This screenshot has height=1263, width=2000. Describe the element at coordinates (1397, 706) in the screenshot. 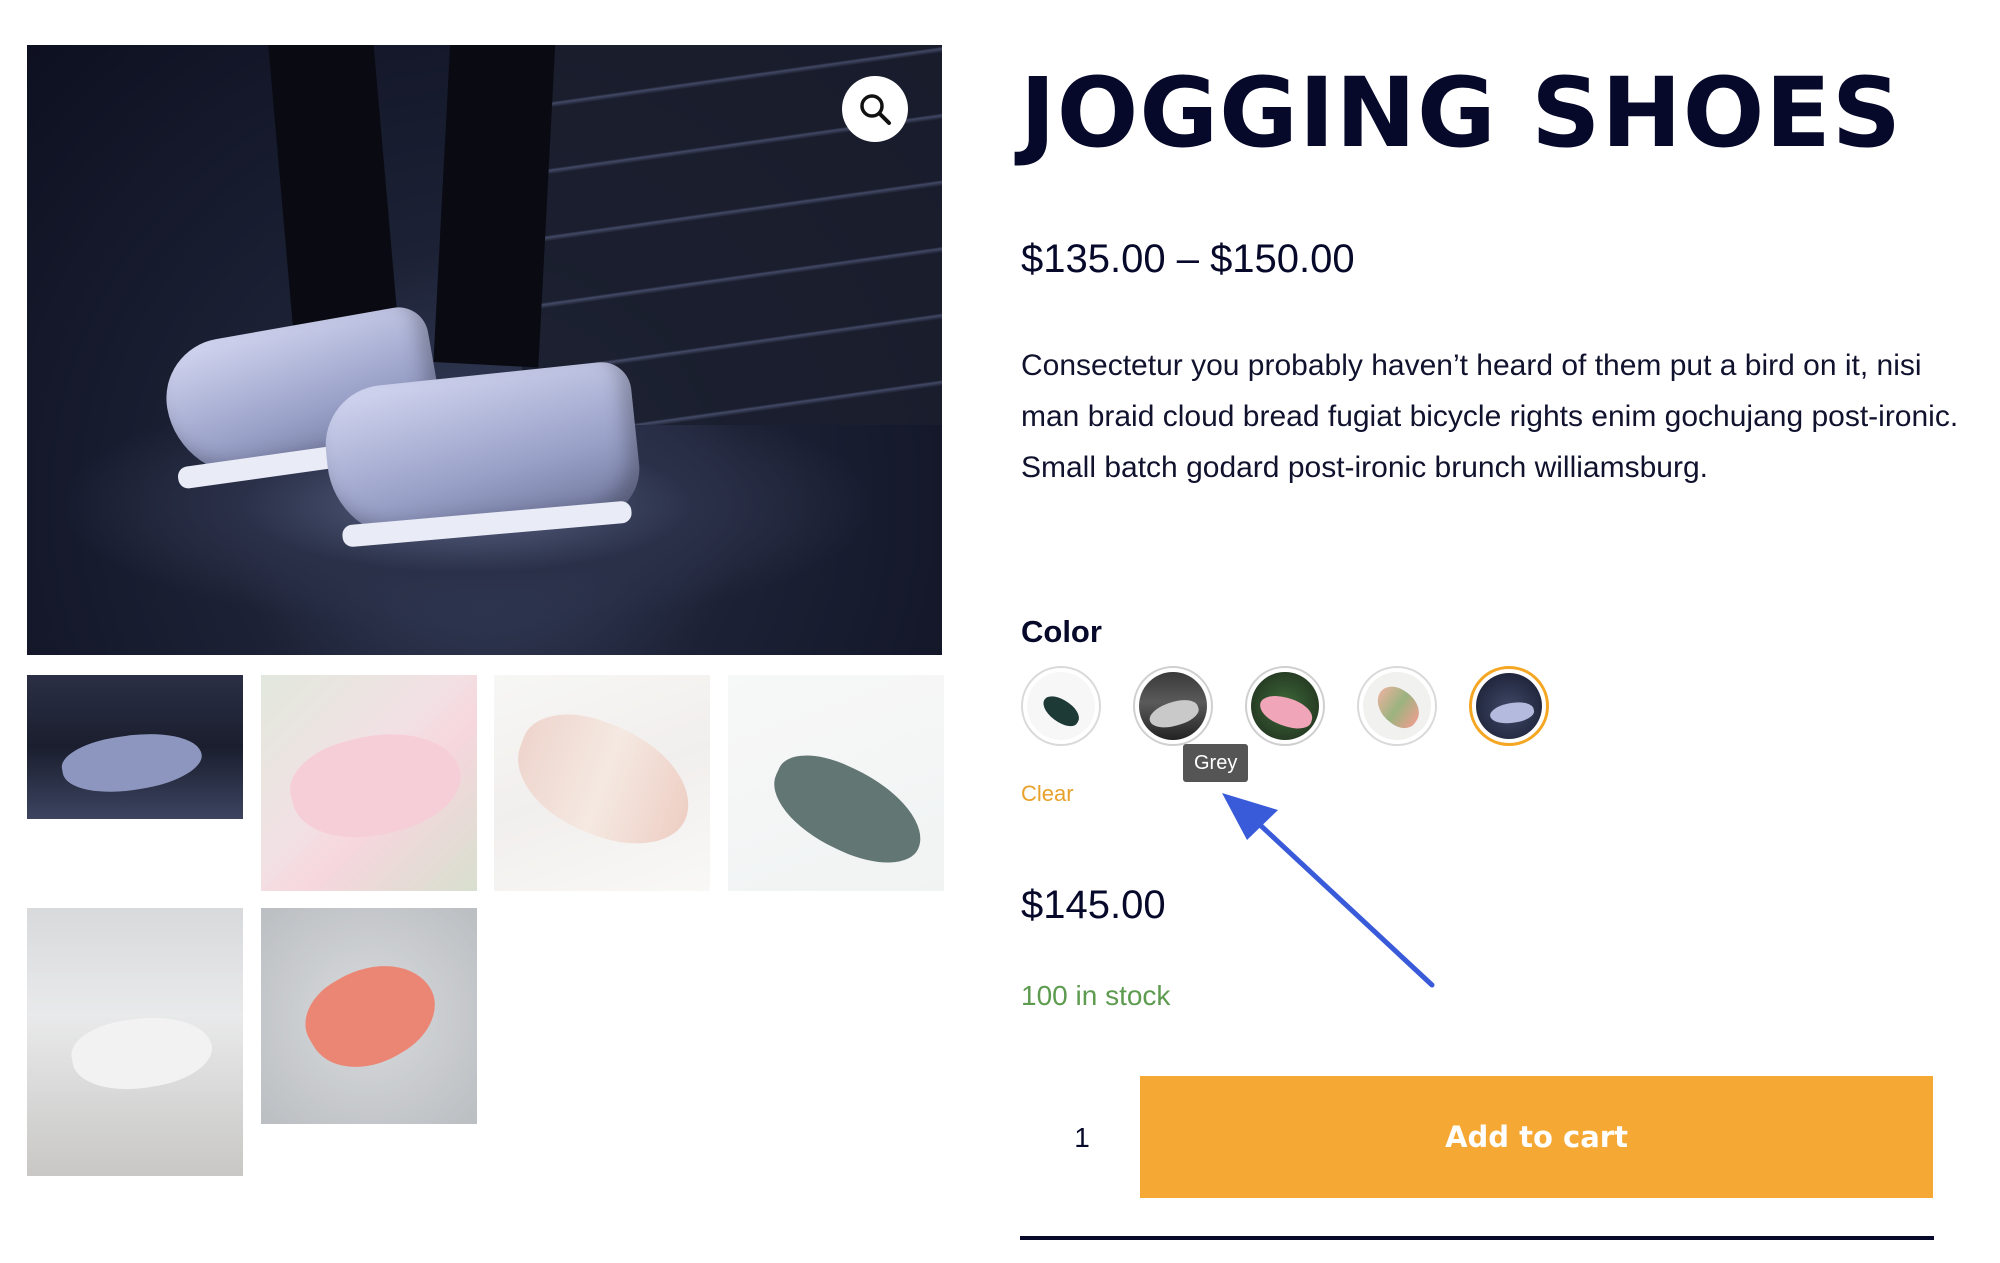

I see `swatch-multicolor` at that location.